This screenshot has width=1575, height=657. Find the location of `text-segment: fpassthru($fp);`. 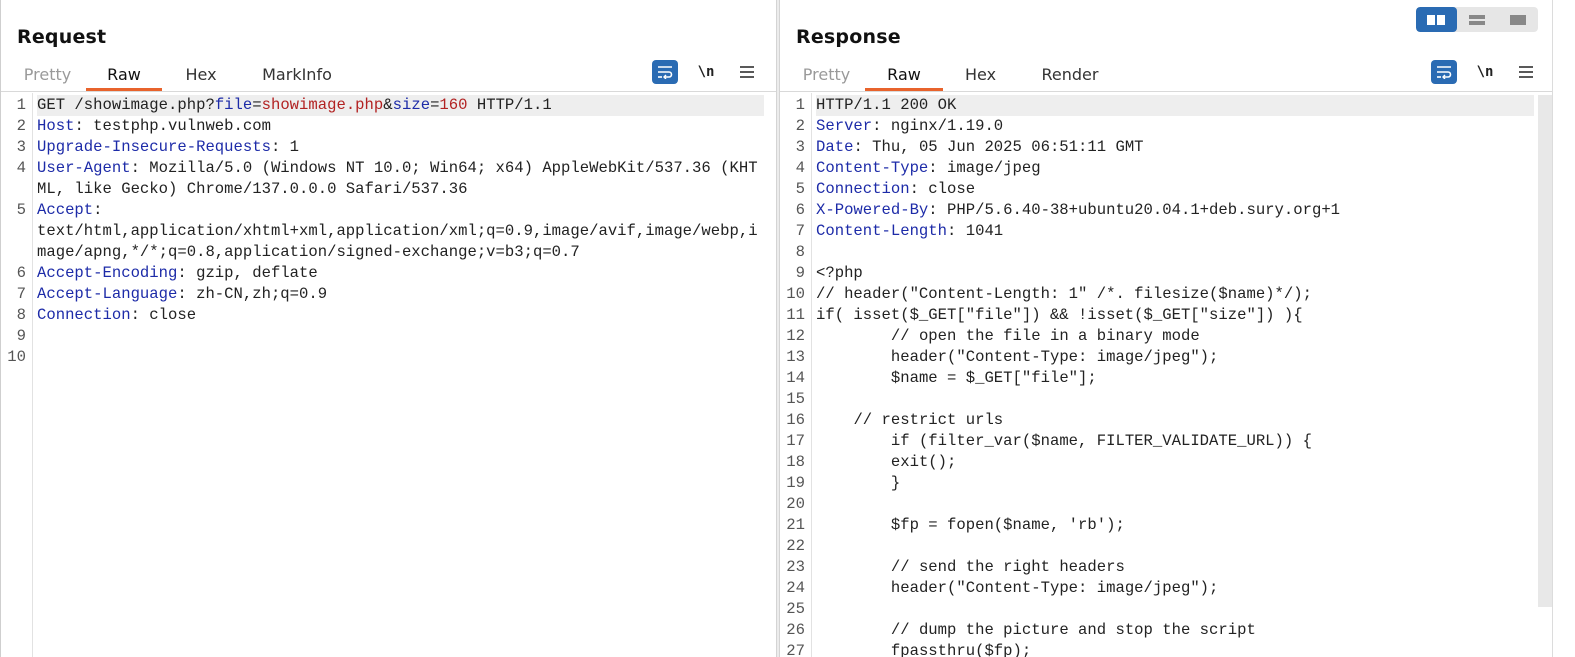

text-segment: fpassthru($fp); is located at coordinates (924, 649).